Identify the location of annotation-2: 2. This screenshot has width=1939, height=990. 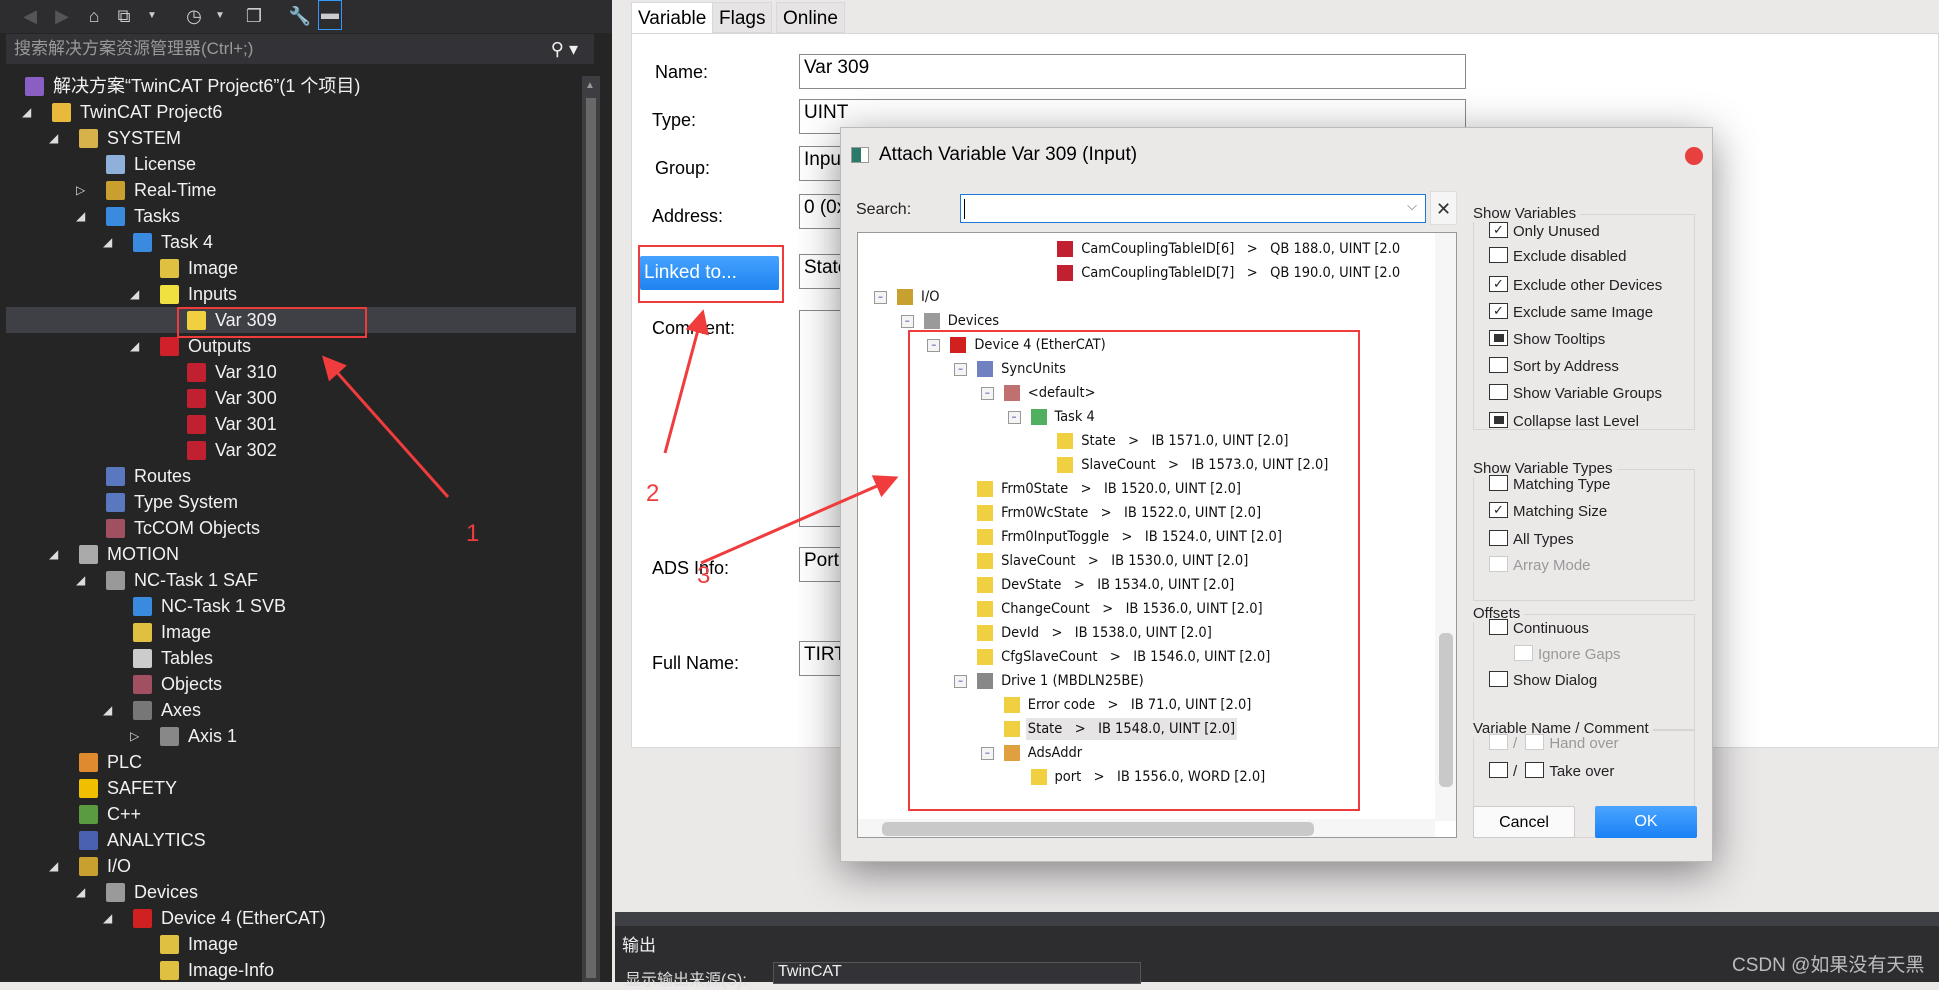
(653, 493).